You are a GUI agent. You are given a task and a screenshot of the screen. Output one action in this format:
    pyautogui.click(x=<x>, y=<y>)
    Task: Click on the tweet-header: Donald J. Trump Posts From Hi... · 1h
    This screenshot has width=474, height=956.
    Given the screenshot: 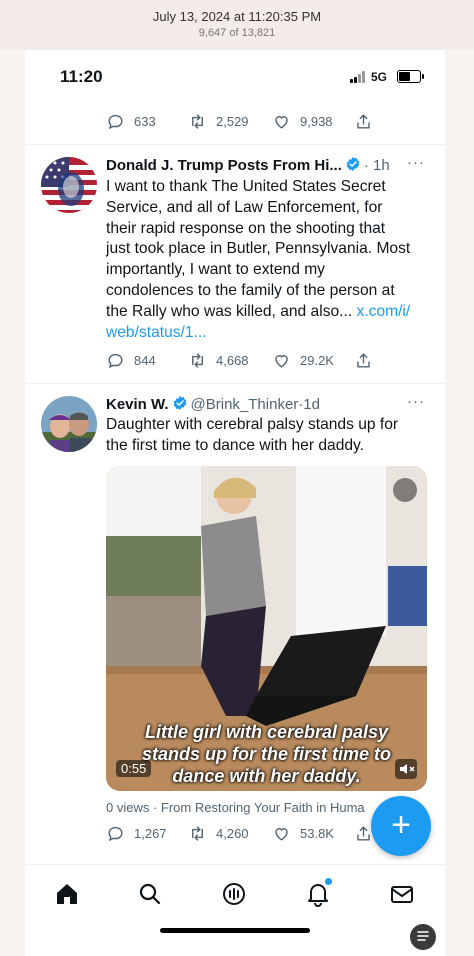 What is the action you would take?
    pyautogui.click(x=248, y=165)
    